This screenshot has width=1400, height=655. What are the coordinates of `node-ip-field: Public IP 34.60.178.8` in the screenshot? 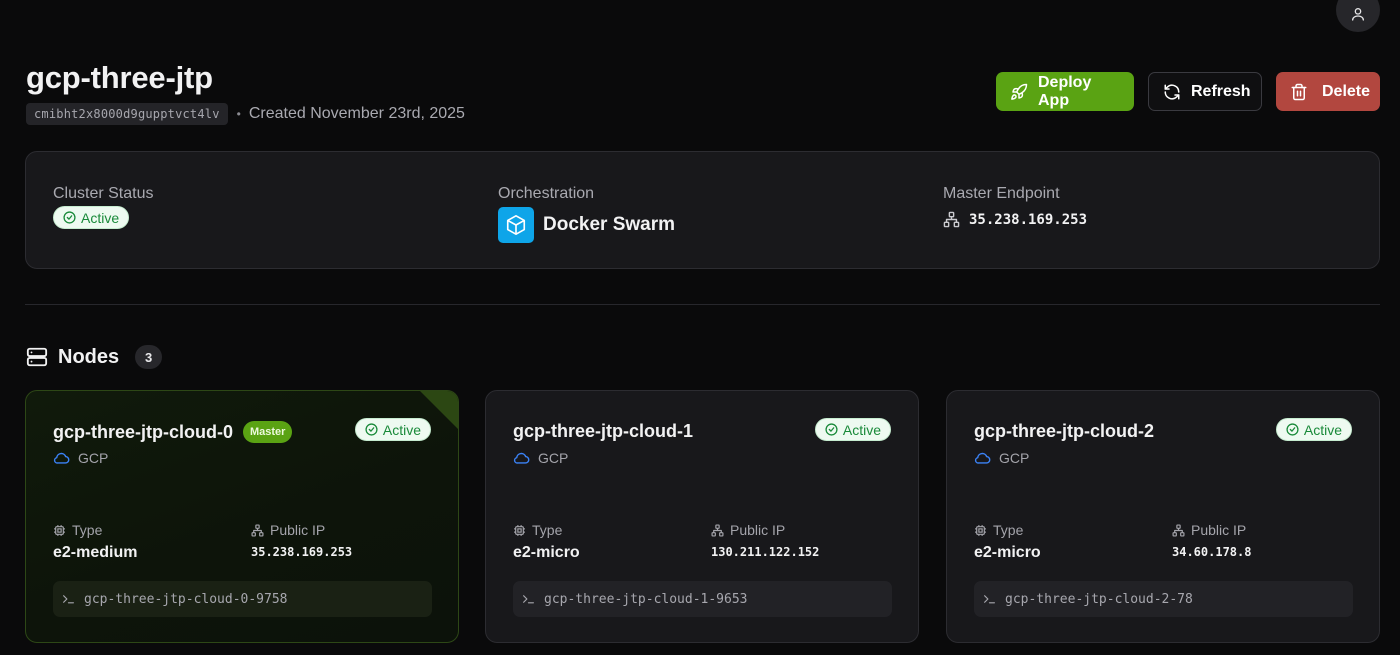 It's located at (1211, 540).